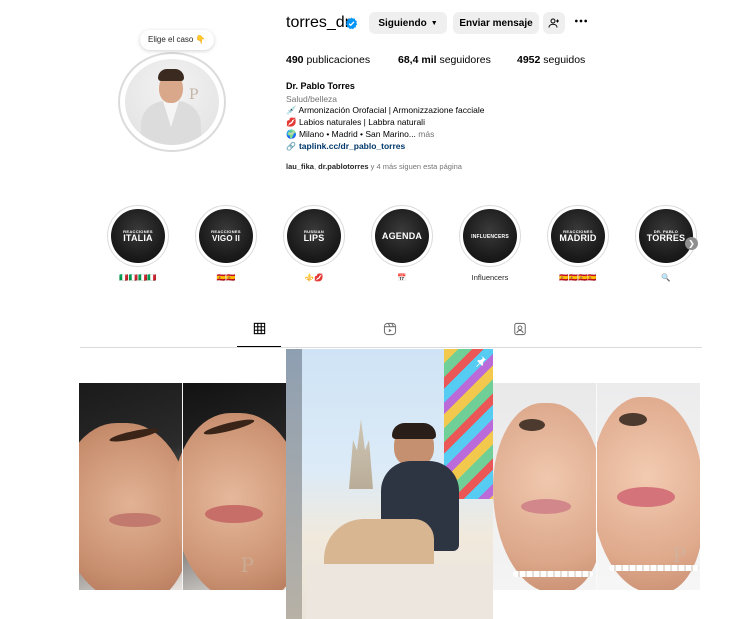  I want to click on highlight-cover: REACCIONES VIGO II, so click(226, 236).